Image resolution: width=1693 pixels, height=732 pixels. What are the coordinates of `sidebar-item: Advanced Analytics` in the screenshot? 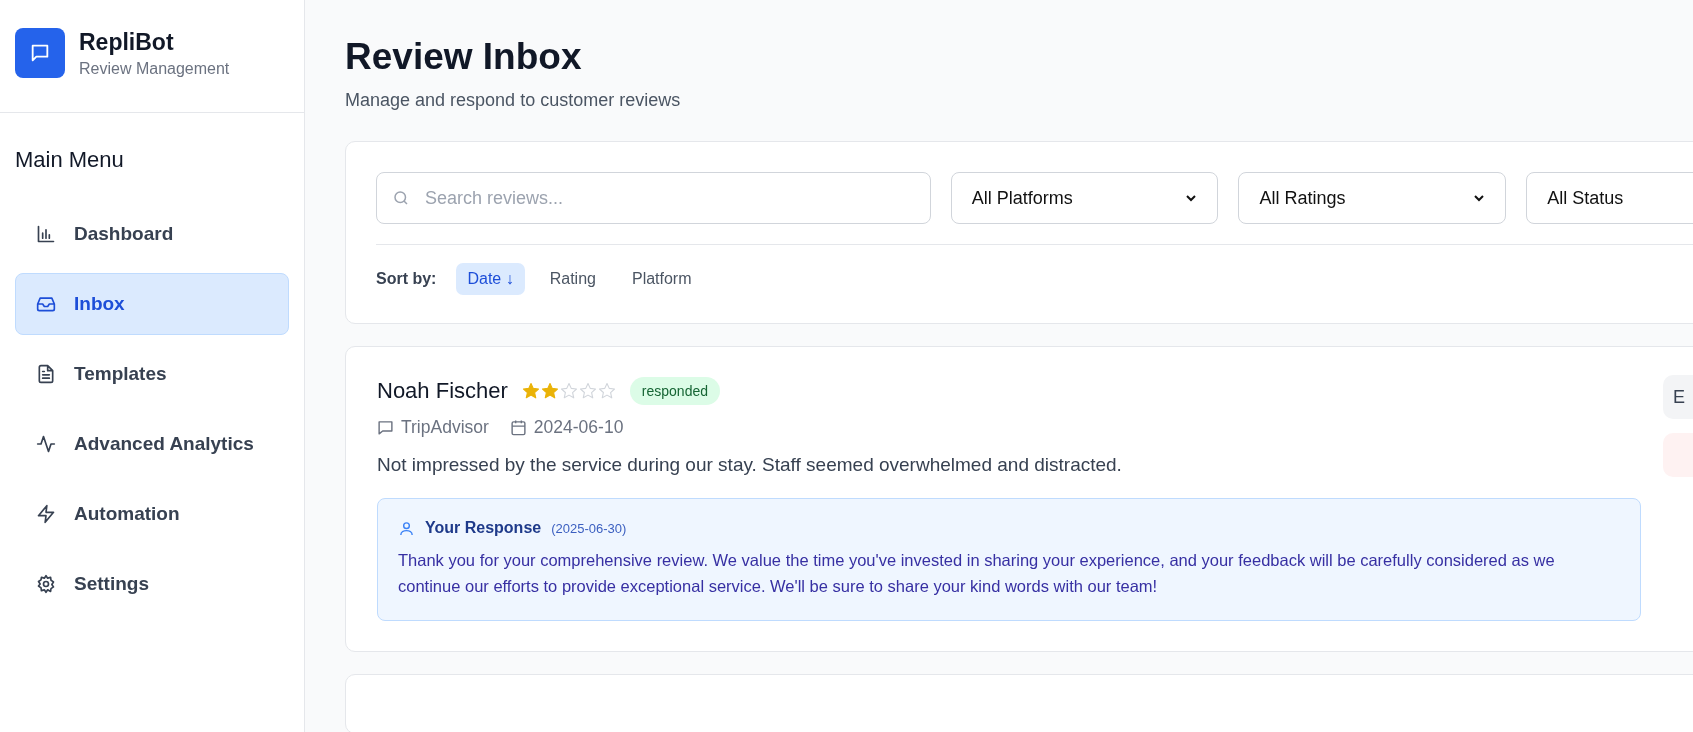 It's located at (152, 444).